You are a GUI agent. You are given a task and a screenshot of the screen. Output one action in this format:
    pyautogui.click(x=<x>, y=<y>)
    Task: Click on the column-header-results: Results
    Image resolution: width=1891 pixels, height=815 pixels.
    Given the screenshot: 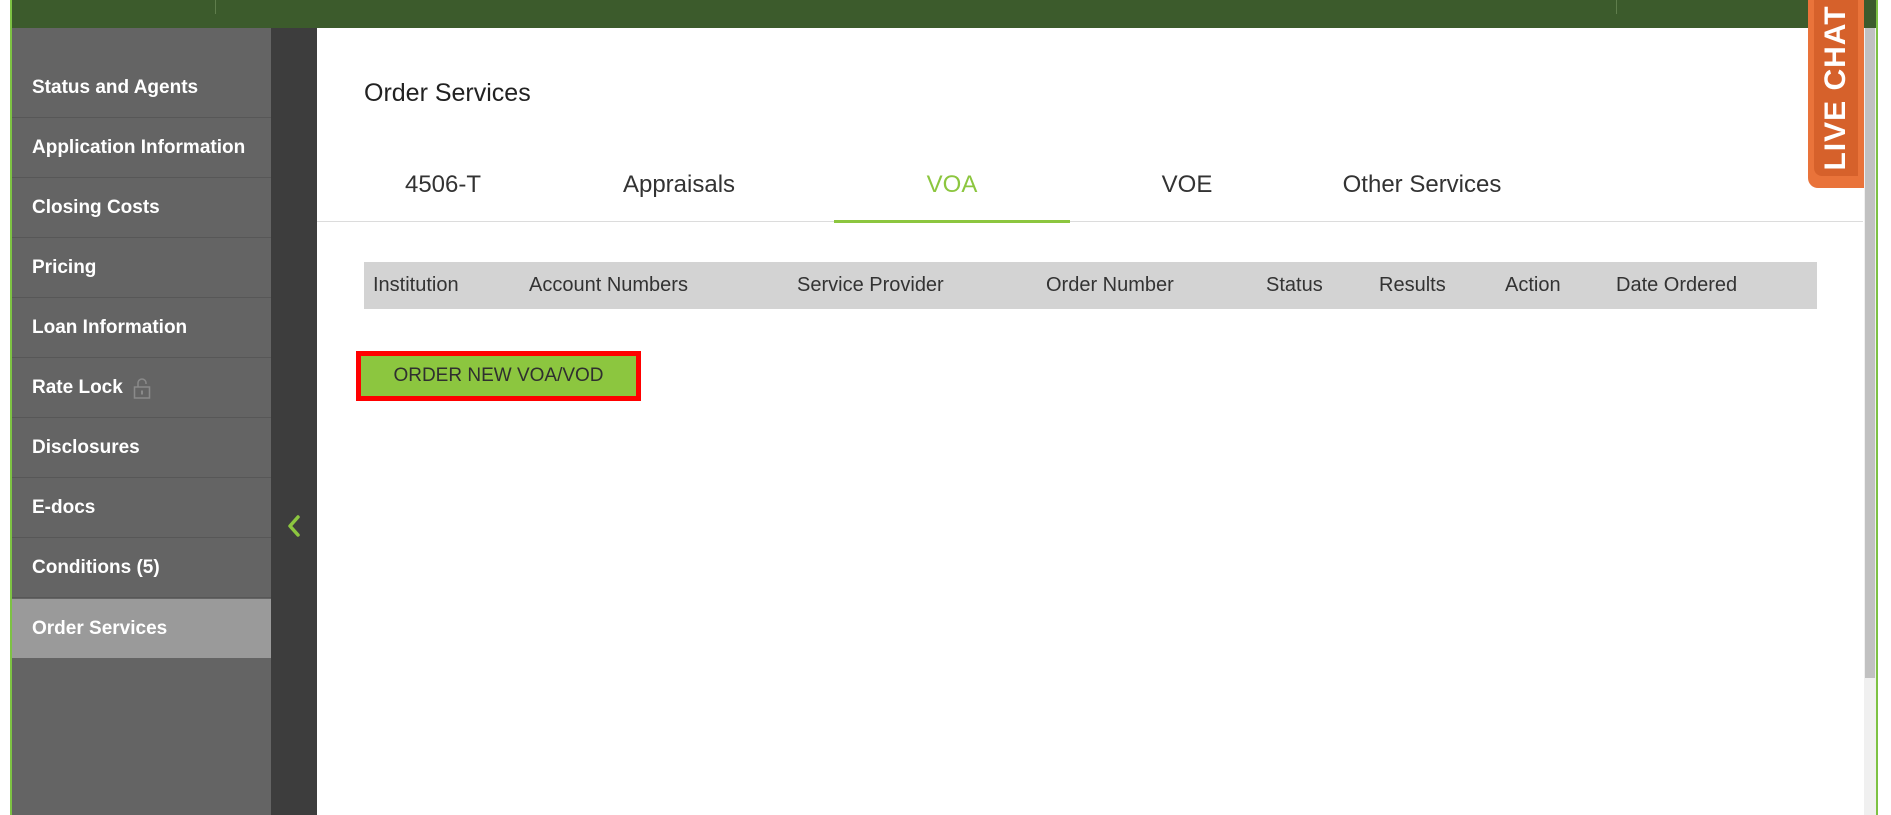 What is the action you would take?
    pyautogui.click(x=1412, y=285)
    